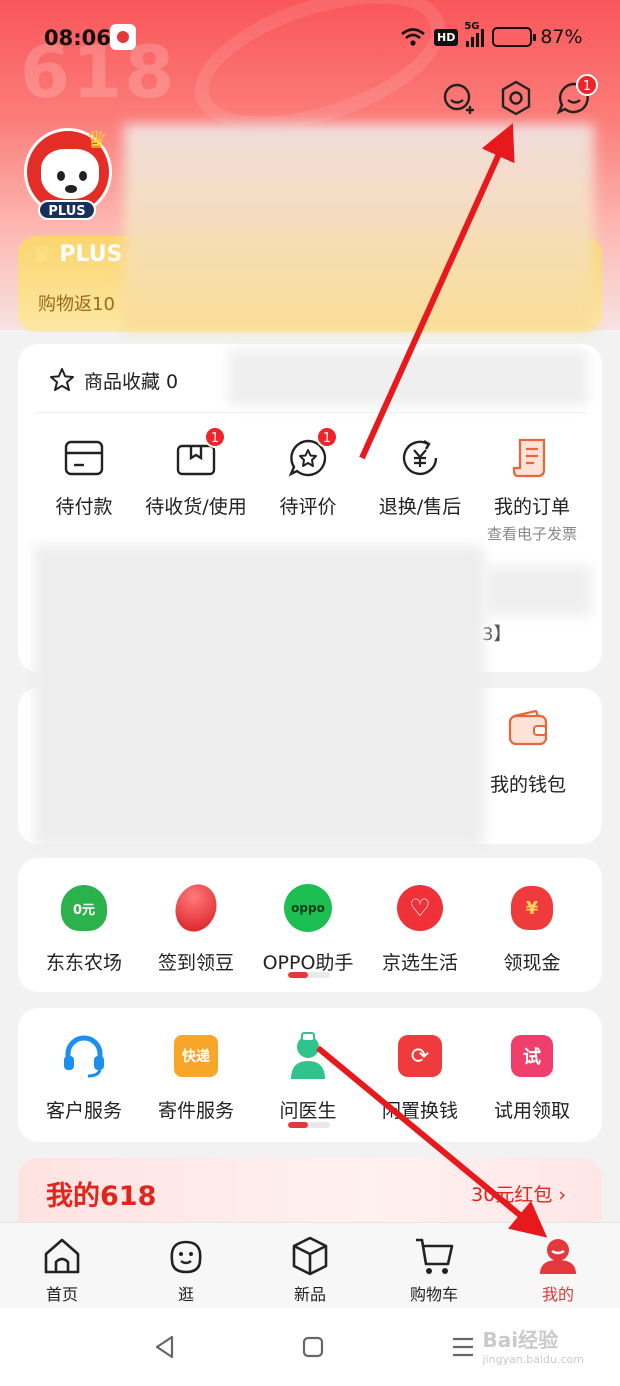 This screenshot has width=620, height=1386. What do you see at coordinates (186, 1257) in the screenshot?
I see `browse-icon` at bounding box center [186, 1257].